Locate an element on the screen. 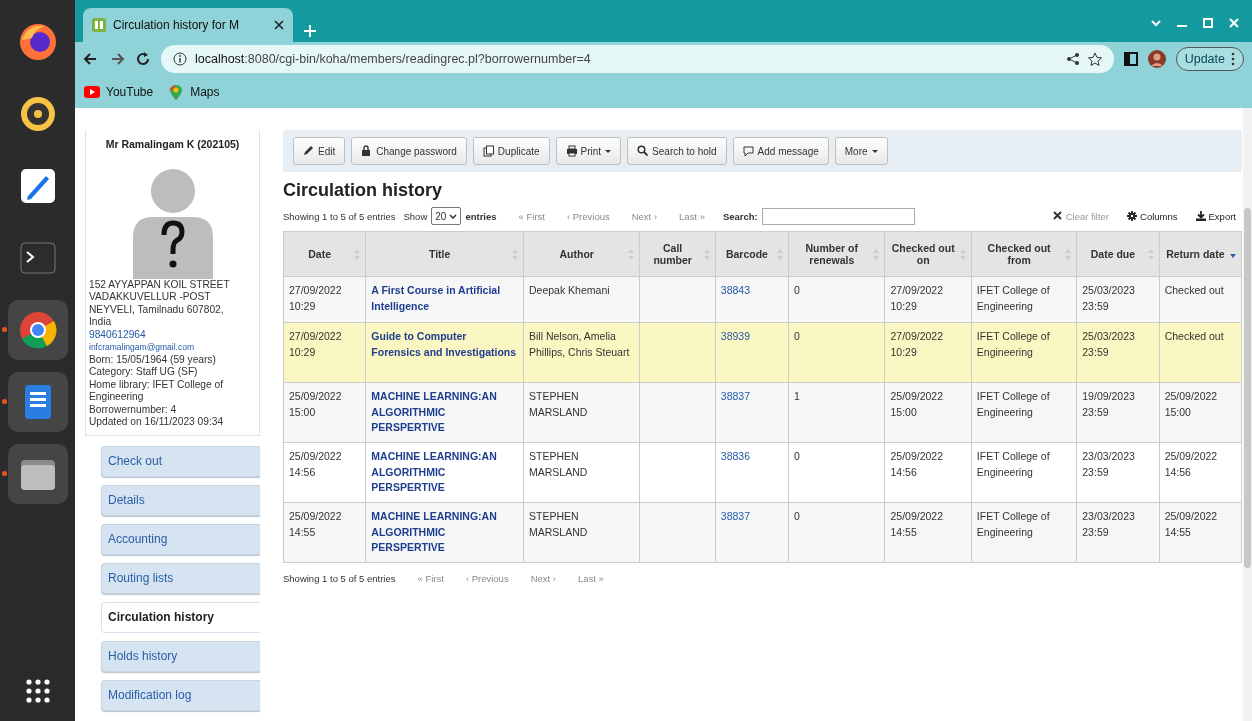  cell-text: Bill Nelson, Amelia Phillips, Chris Steuart is located at coordinates (579, 344).